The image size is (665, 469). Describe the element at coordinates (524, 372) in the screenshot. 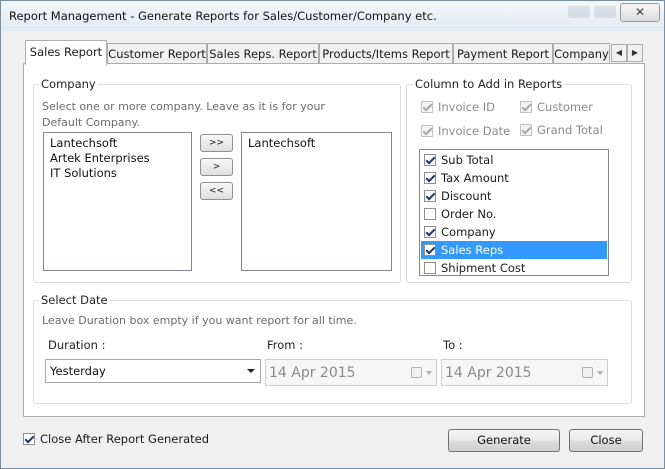

I see `to-date-picker: 14 Apr 2015` at that location.